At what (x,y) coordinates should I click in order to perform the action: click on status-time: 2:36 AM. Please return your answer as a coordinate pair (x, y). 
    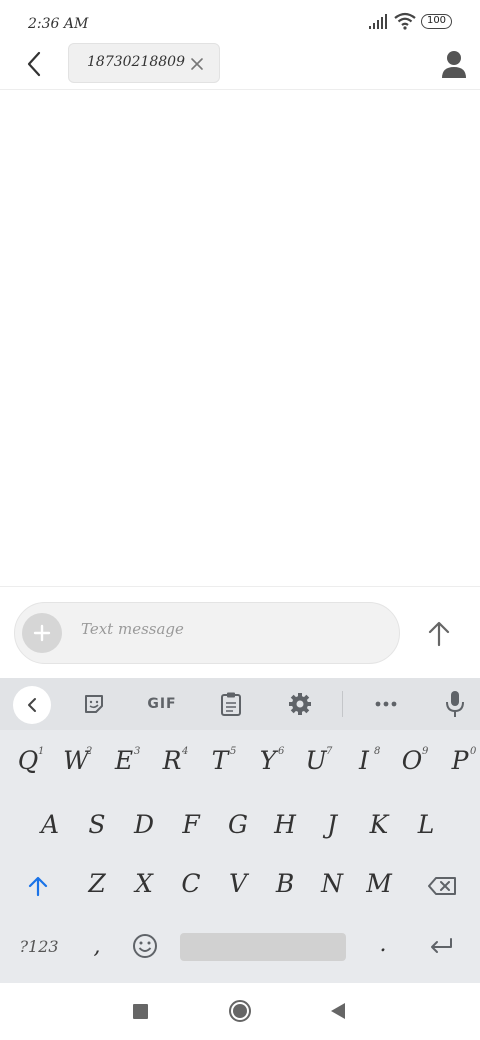
    Looking at the image, I should click on (58, 24).